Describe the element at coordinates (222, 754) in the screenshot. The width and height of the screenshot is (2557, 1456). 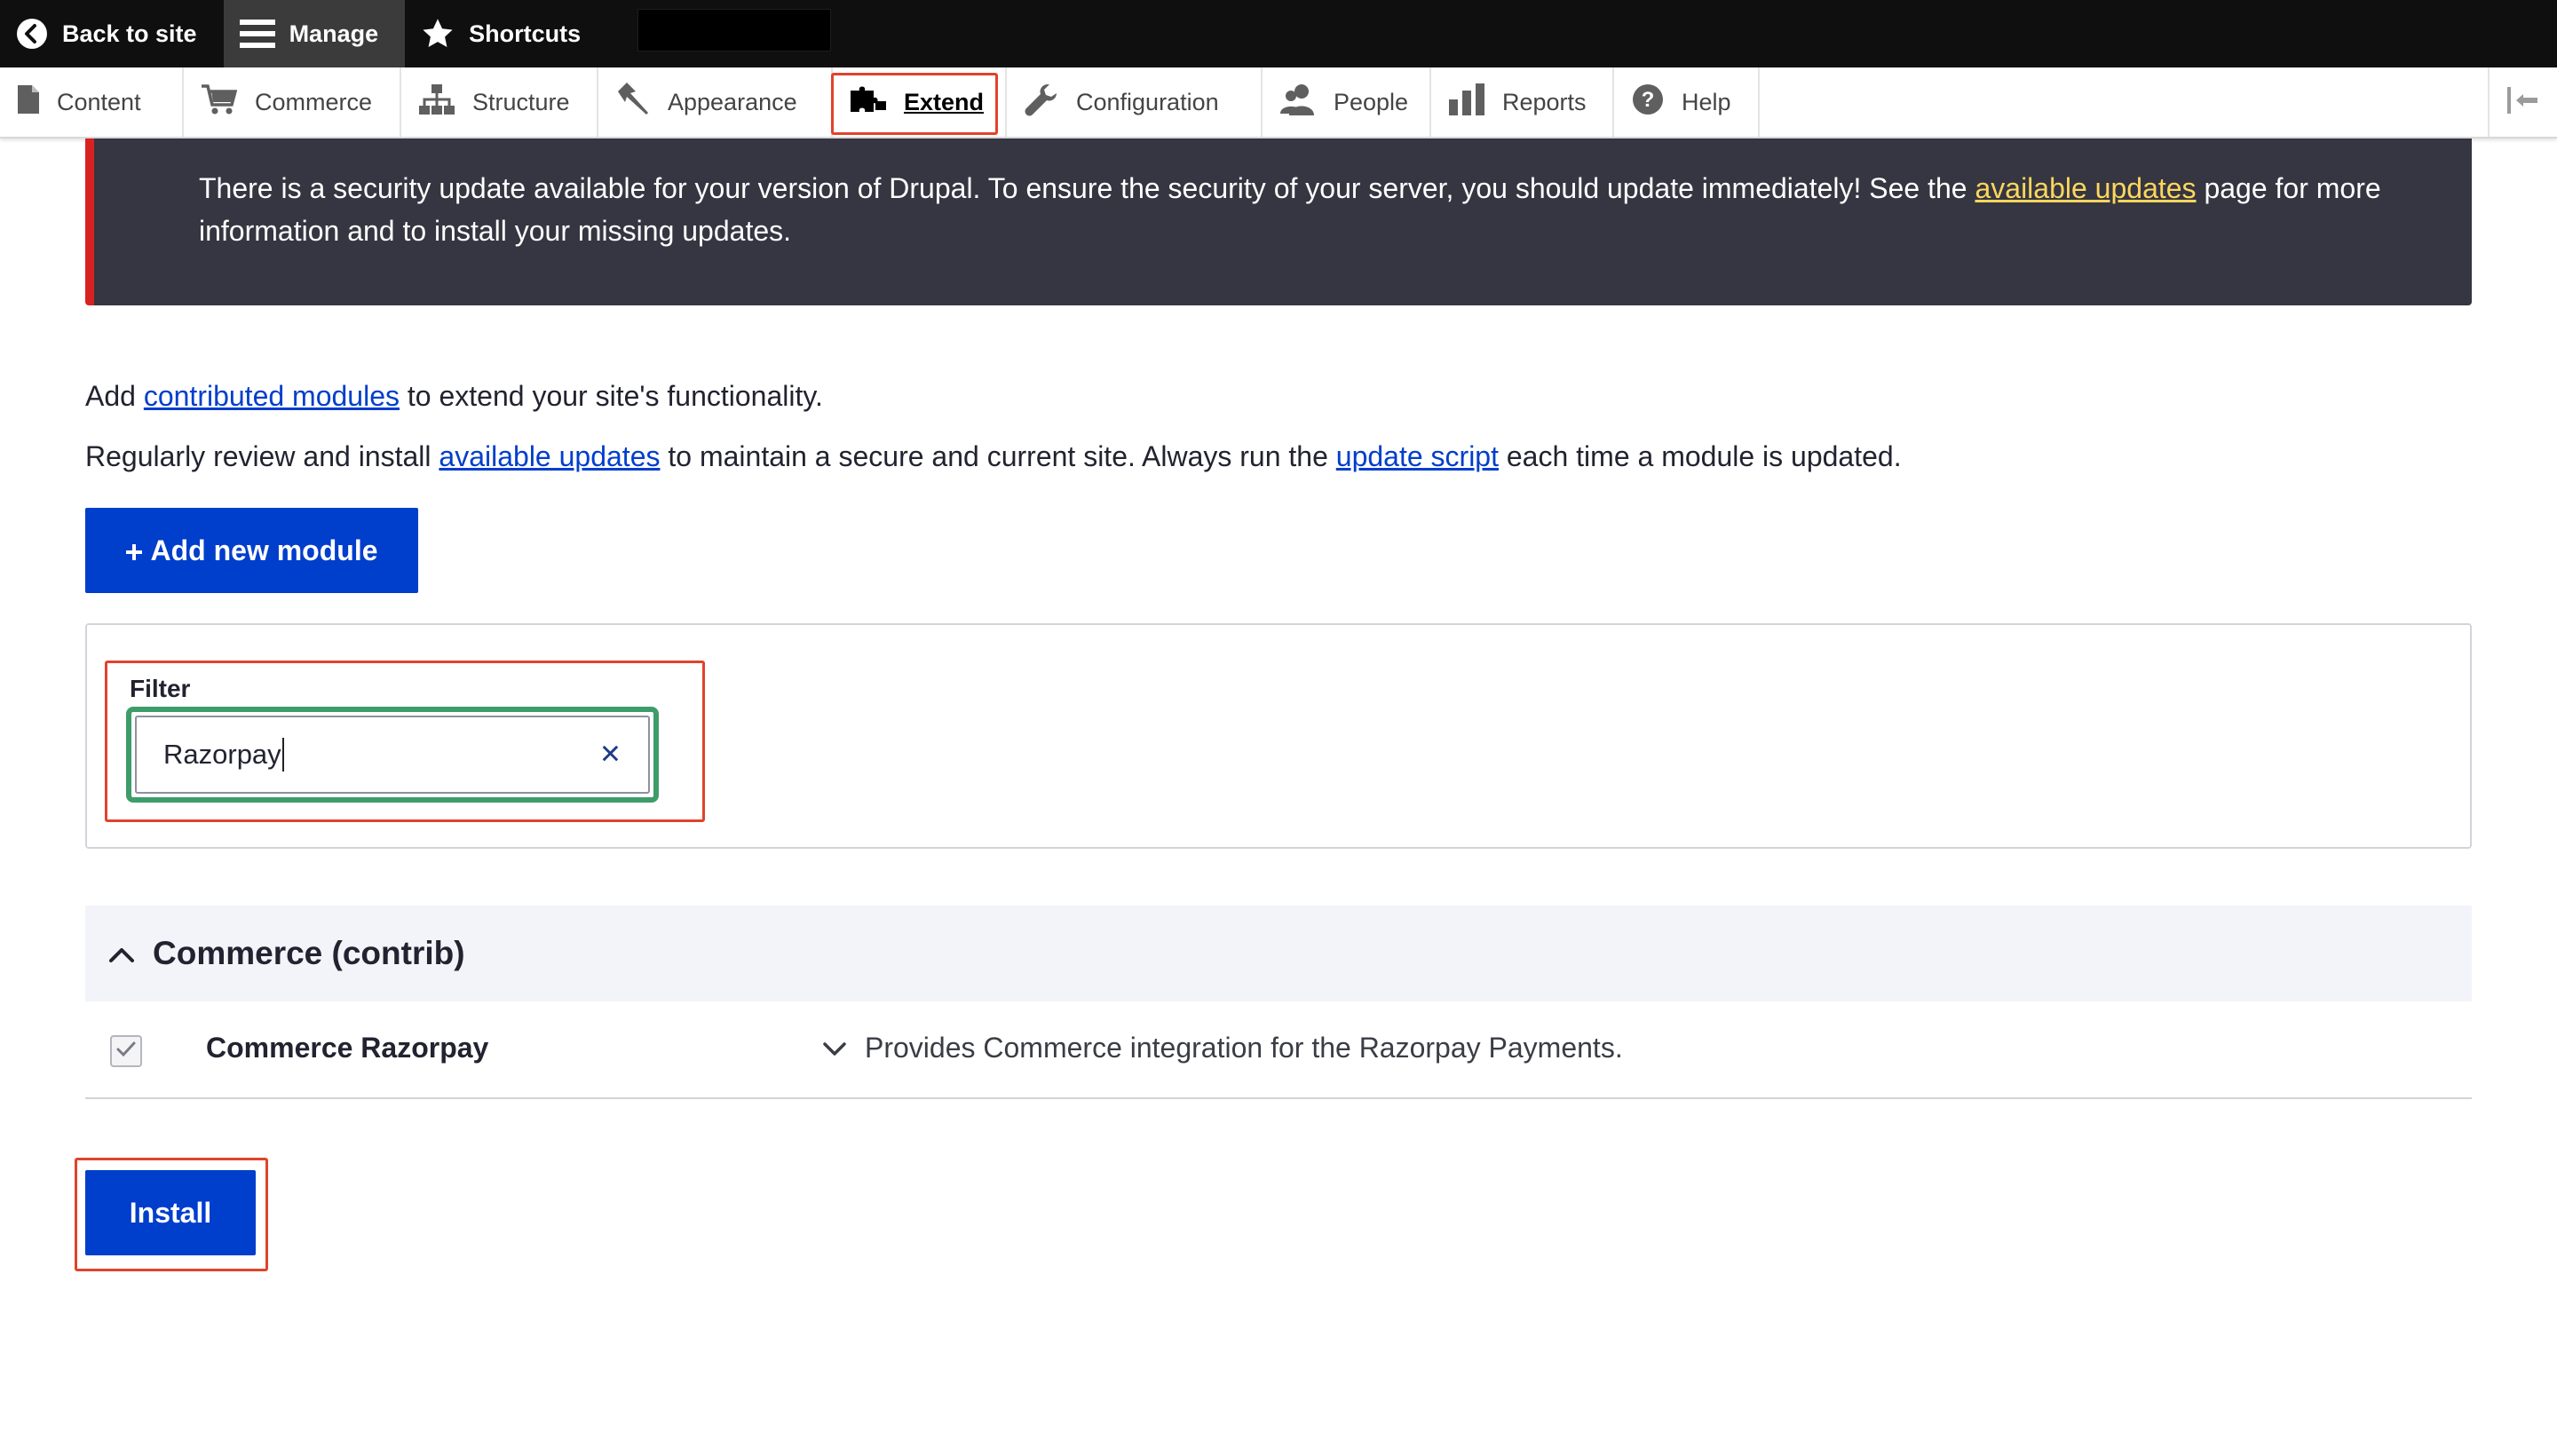
I see `filter-input-value: Razorpay` at that location.